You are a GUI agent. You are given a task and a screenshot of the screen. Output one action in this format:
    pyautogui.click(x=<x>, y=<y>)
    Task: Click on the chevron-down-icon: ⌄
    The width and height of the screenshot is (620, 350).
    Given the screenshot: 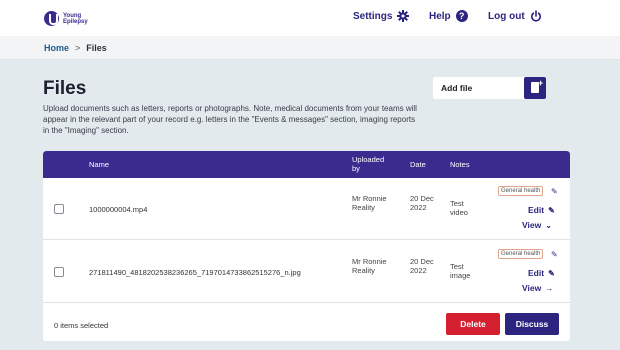 What is the action you would take?
    pyautogui.click(x=548, y=225)
    